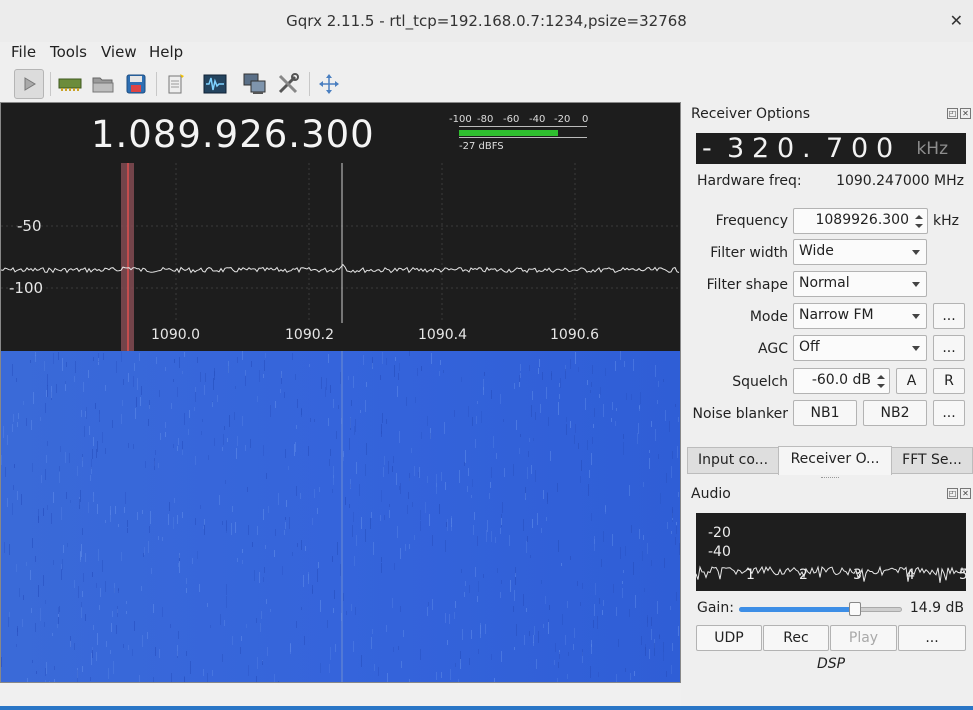 Image resolution: width=973 pixels, height=710 pixels. I want to click on play-icon, so click(29, 84).